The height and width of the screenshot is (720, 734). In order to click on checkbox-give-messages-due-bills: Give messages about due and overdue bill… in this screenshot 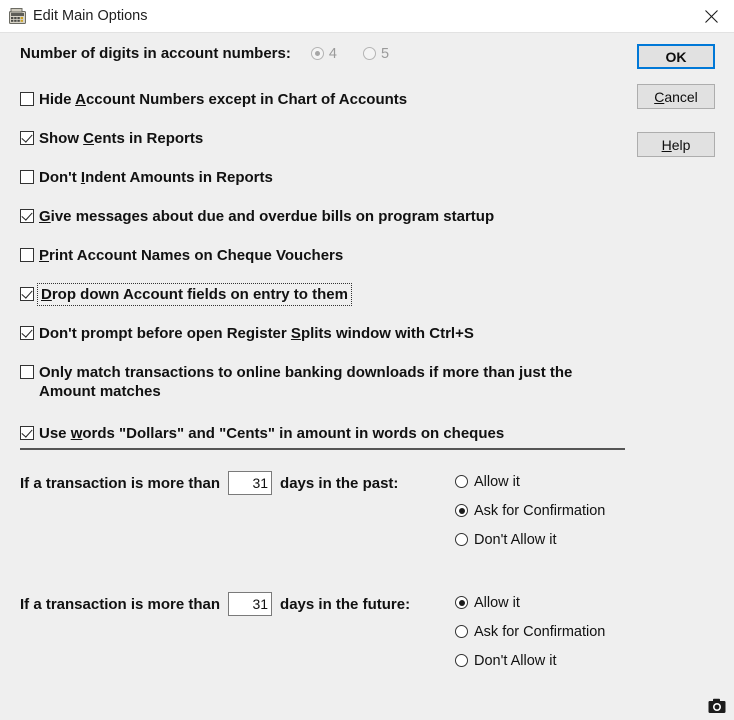, I will do `click(257, 216)`.